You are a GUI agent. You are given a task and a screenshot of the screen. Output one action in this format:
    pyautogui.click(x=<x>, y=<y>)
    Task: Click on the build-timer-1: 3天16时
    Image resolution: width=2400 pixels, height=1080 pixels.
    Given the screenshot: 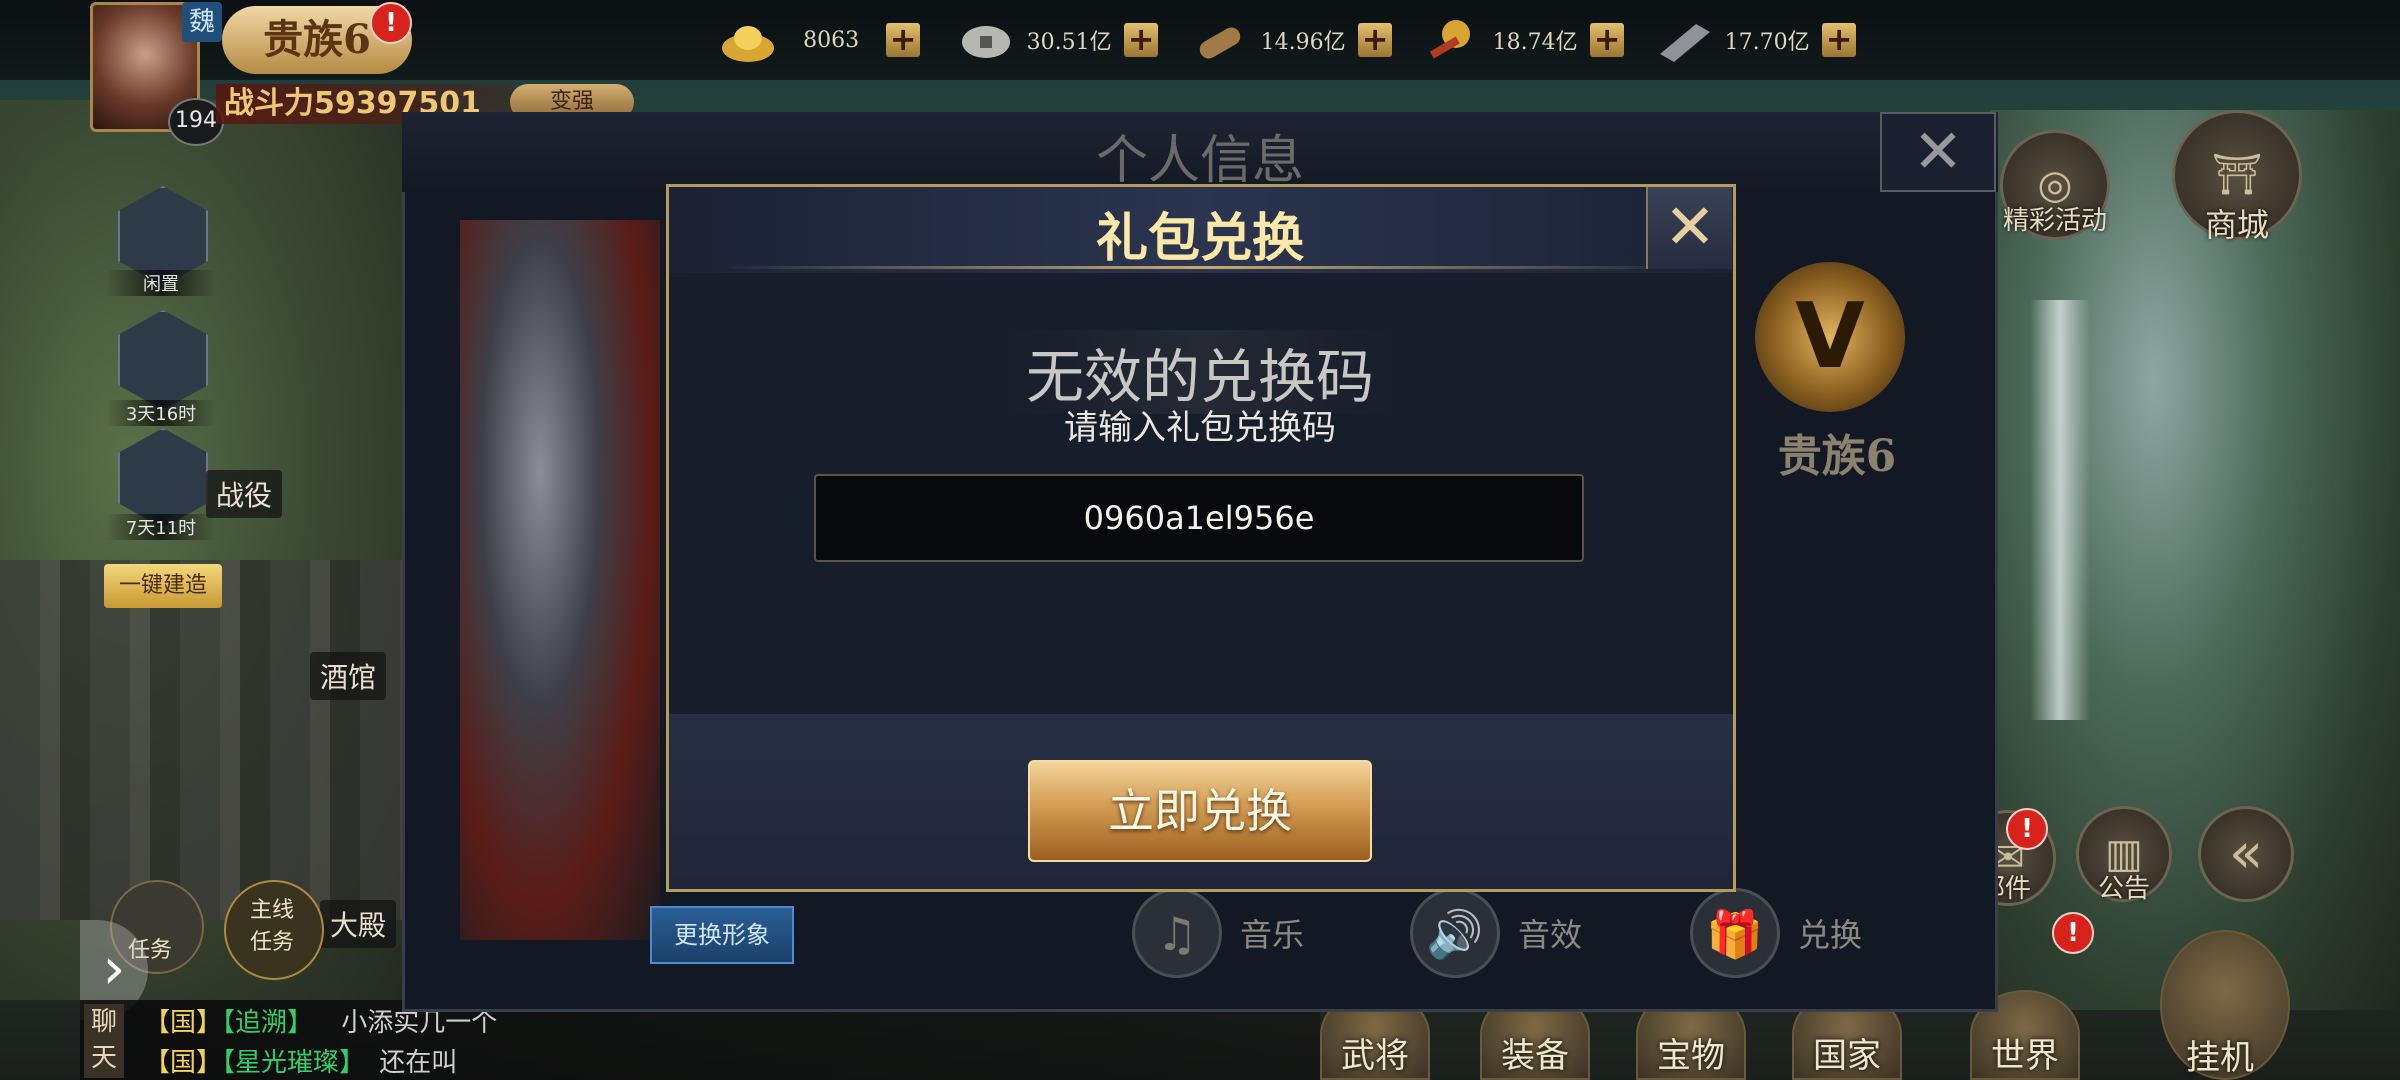 What is the action you would take?
    pyautogui.click(x=161, y=413)
    